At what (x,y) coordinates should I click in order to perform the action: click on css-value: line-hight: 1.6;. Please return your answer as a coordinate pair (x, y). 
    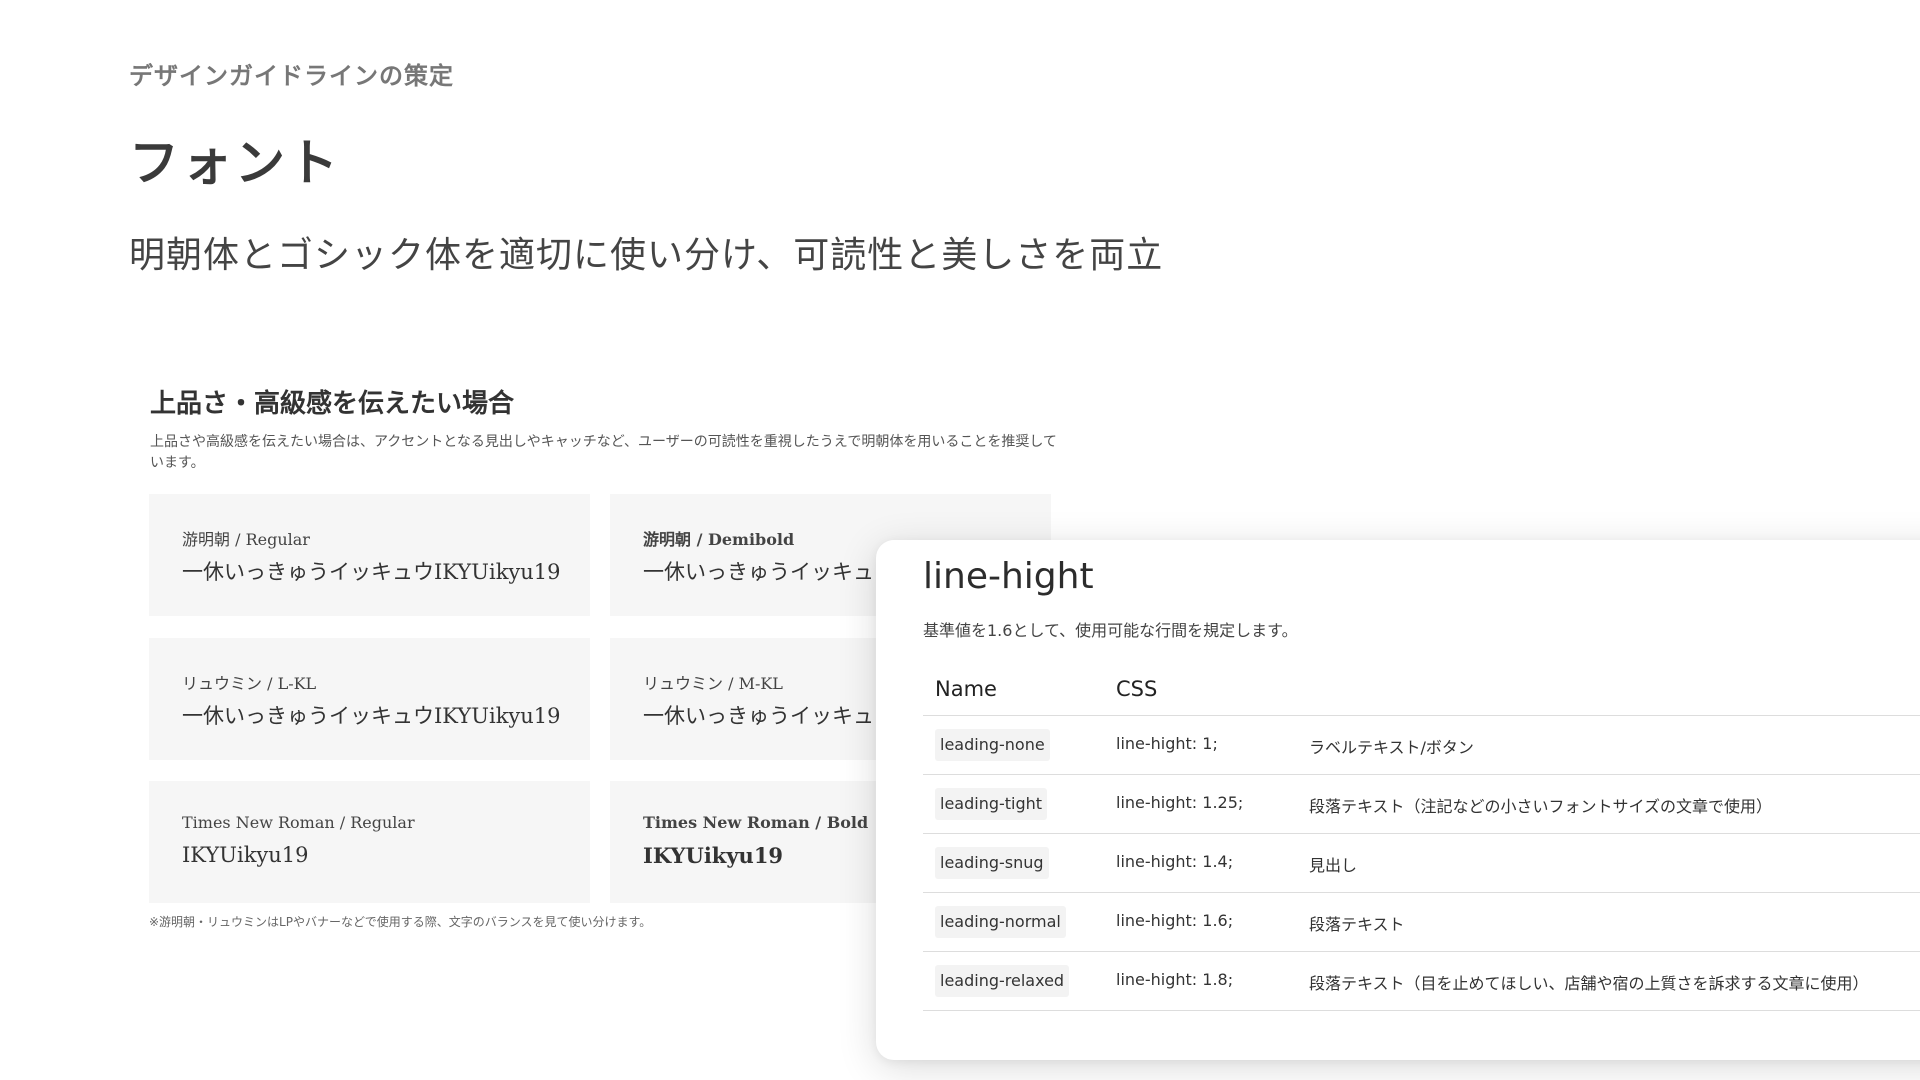
    Looking at the image, I should click on (1175, 920).